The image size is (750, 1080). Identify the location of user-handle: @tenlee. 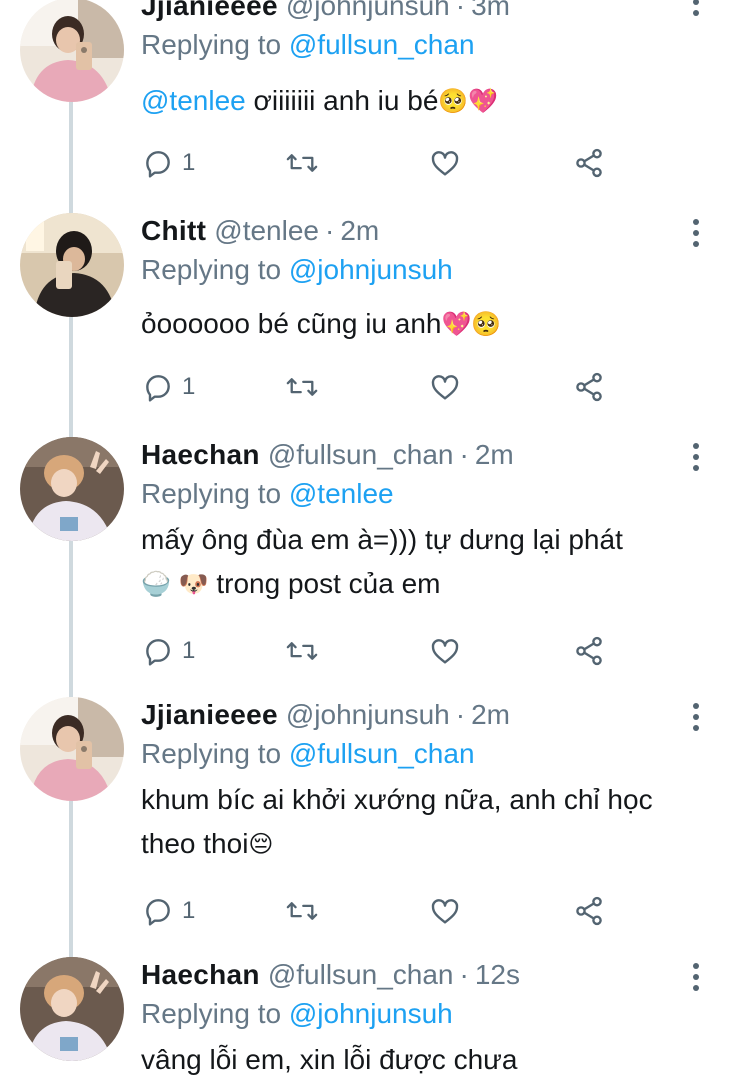
(266, 230).